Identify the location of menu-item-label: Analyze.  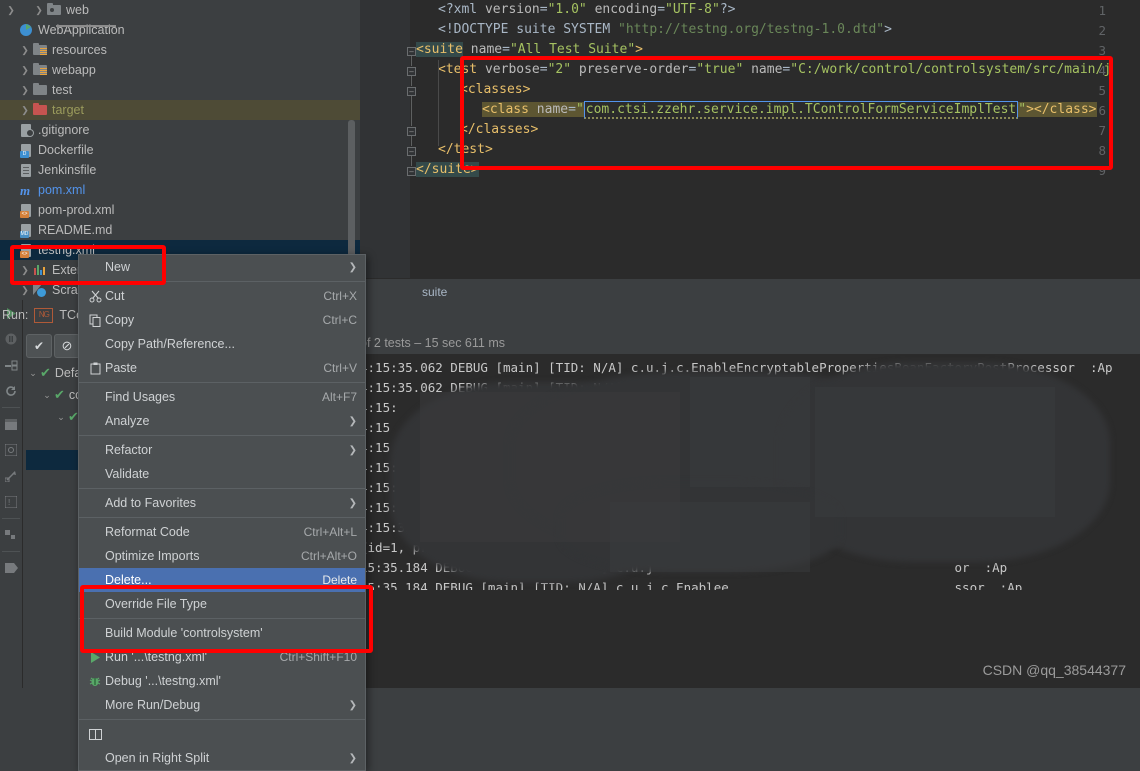
(127, 421).